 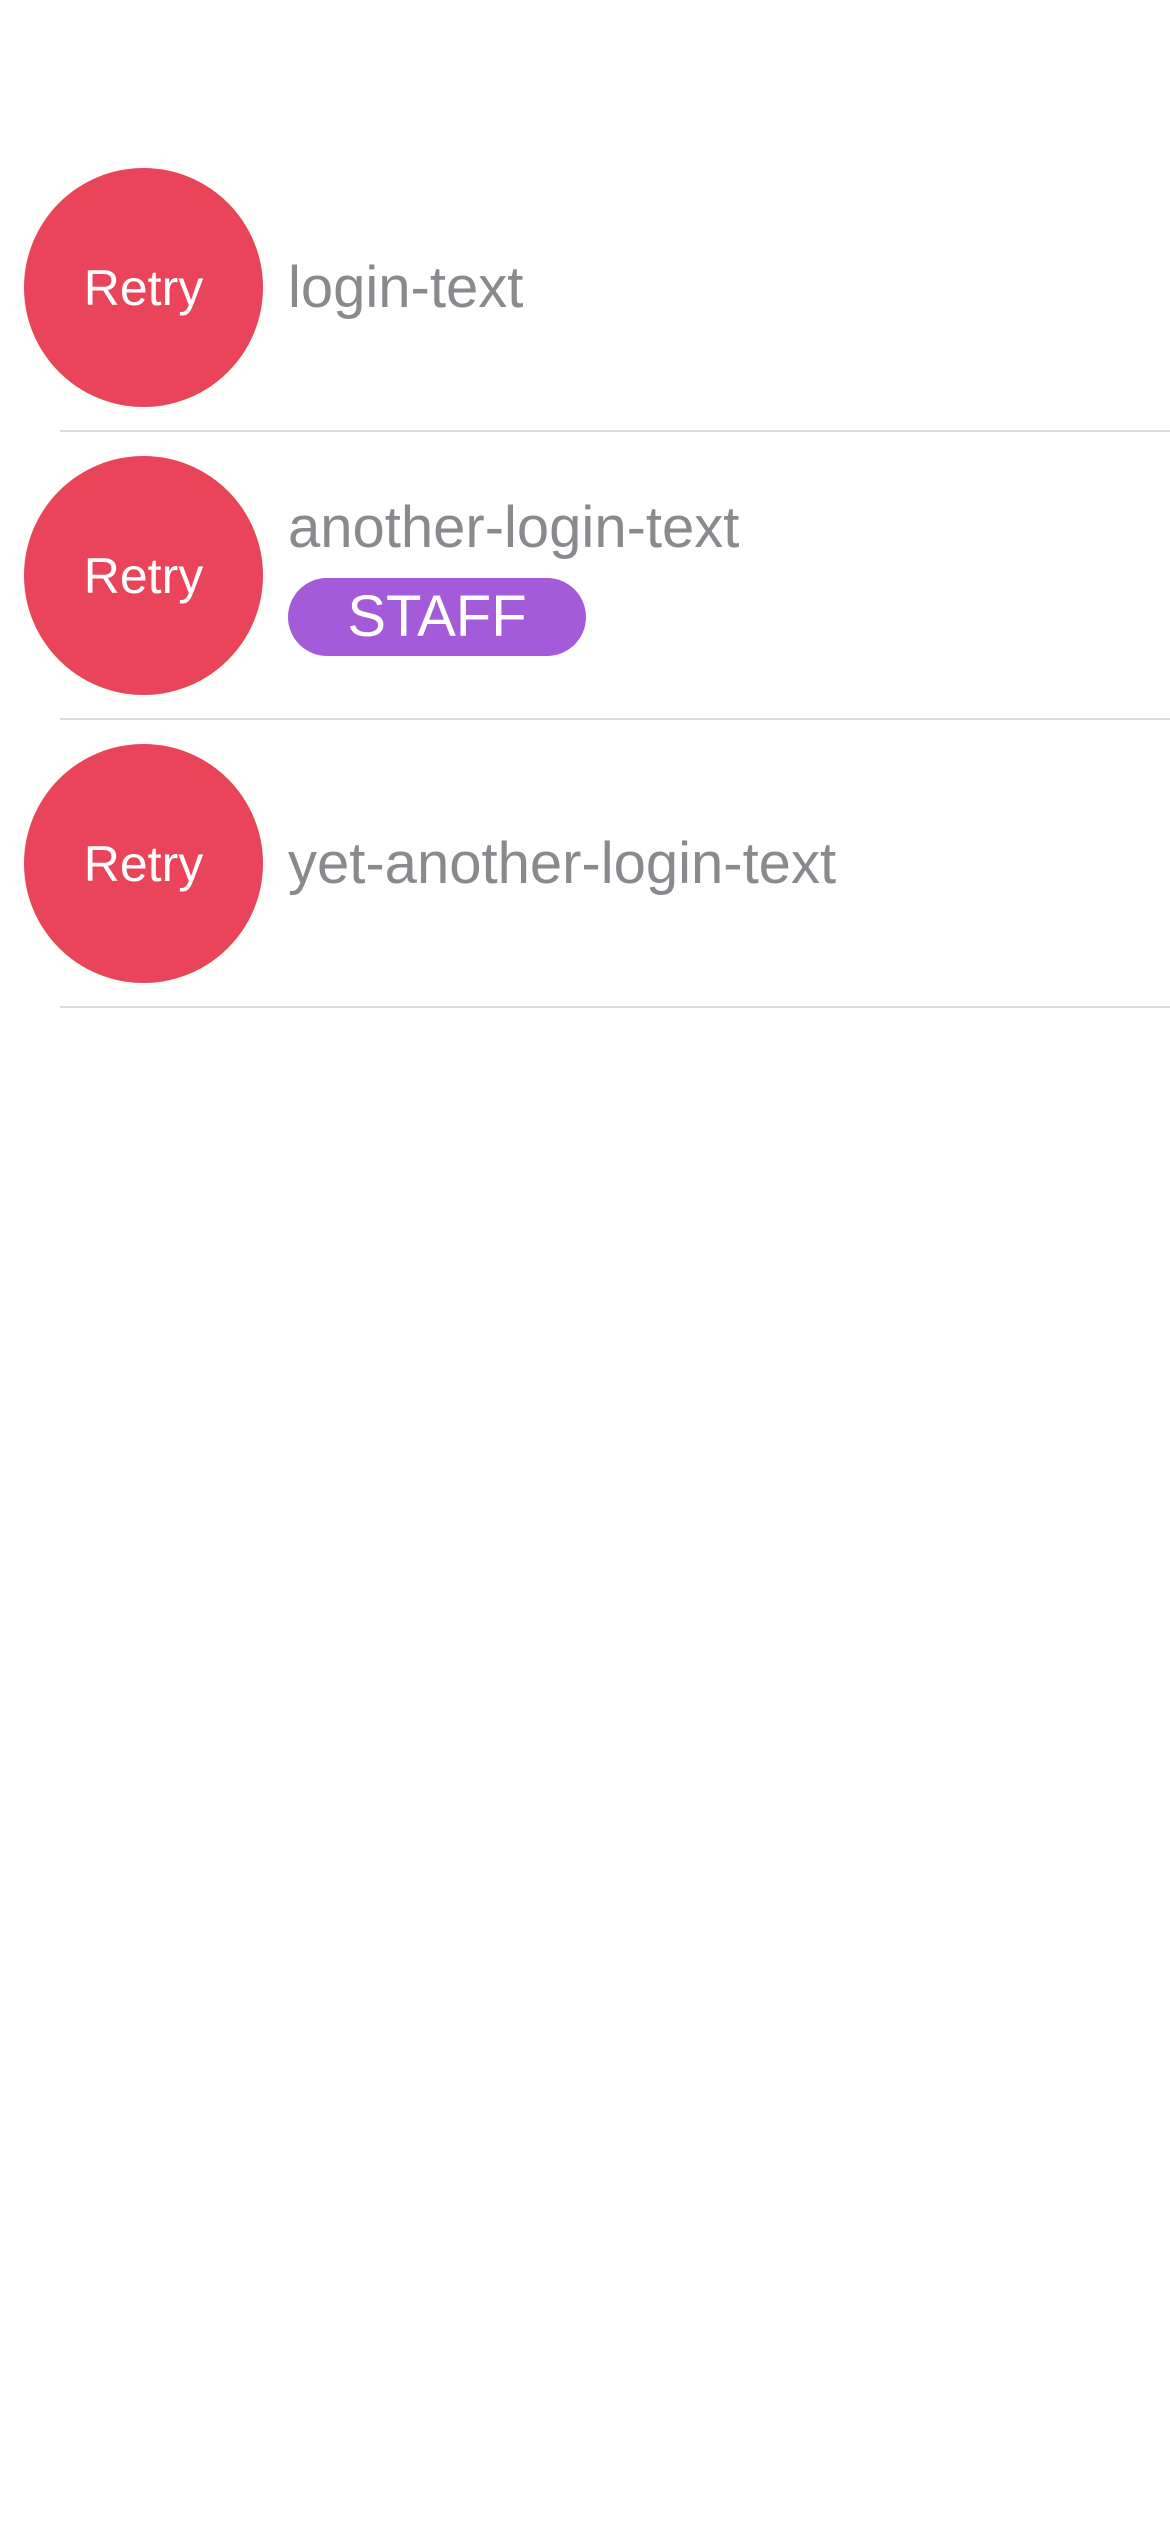 What do you see at coordinates (729, 288) in the screenshot?
I see `account-details: login-text` at bounding box center [729, 288].